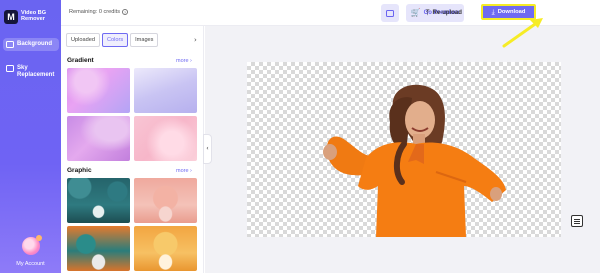  Describe the element at coordinates (10, 44) in the screenshot. I see `background-icon` at that location.